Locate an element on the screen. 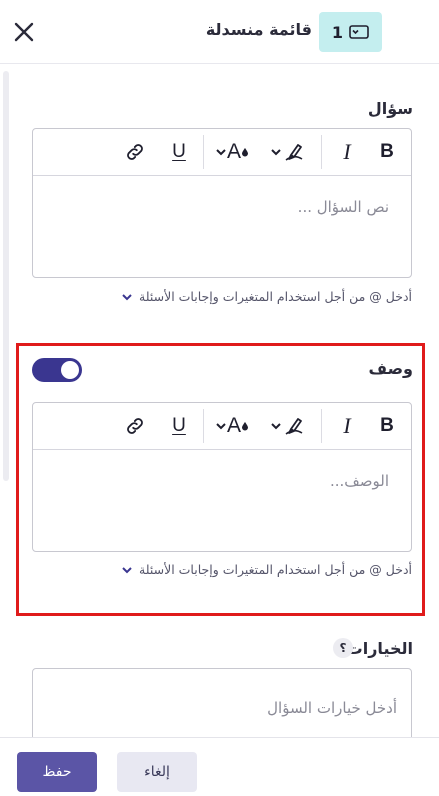  panel-footer: إلغاء حفظ is located at coordinates (219, 766).